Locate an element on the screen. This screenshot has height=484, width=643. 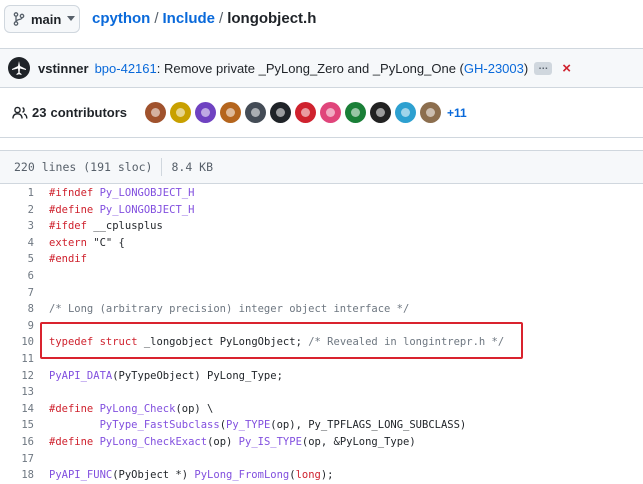
code-text: #ifdef __cplusplus is located at coordinates (106, 226).